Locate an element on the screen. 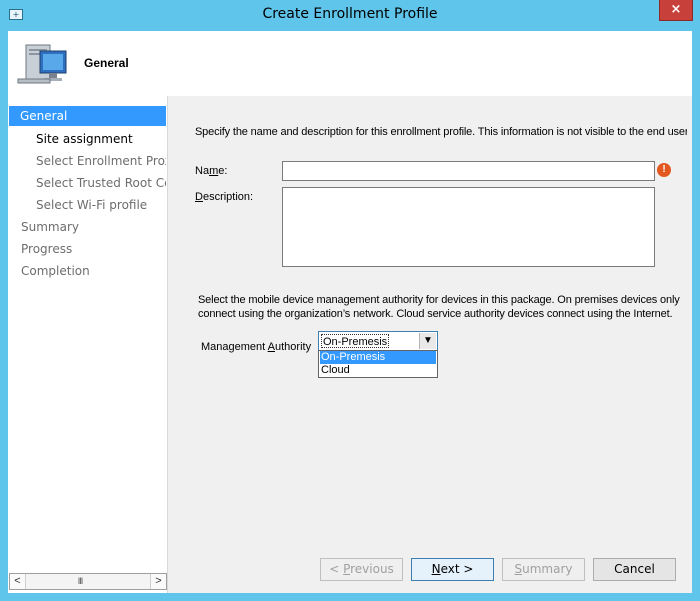 The image size is (700, 601). dropdown-option-cloud: Cloud is located at coordinates (378, 370).